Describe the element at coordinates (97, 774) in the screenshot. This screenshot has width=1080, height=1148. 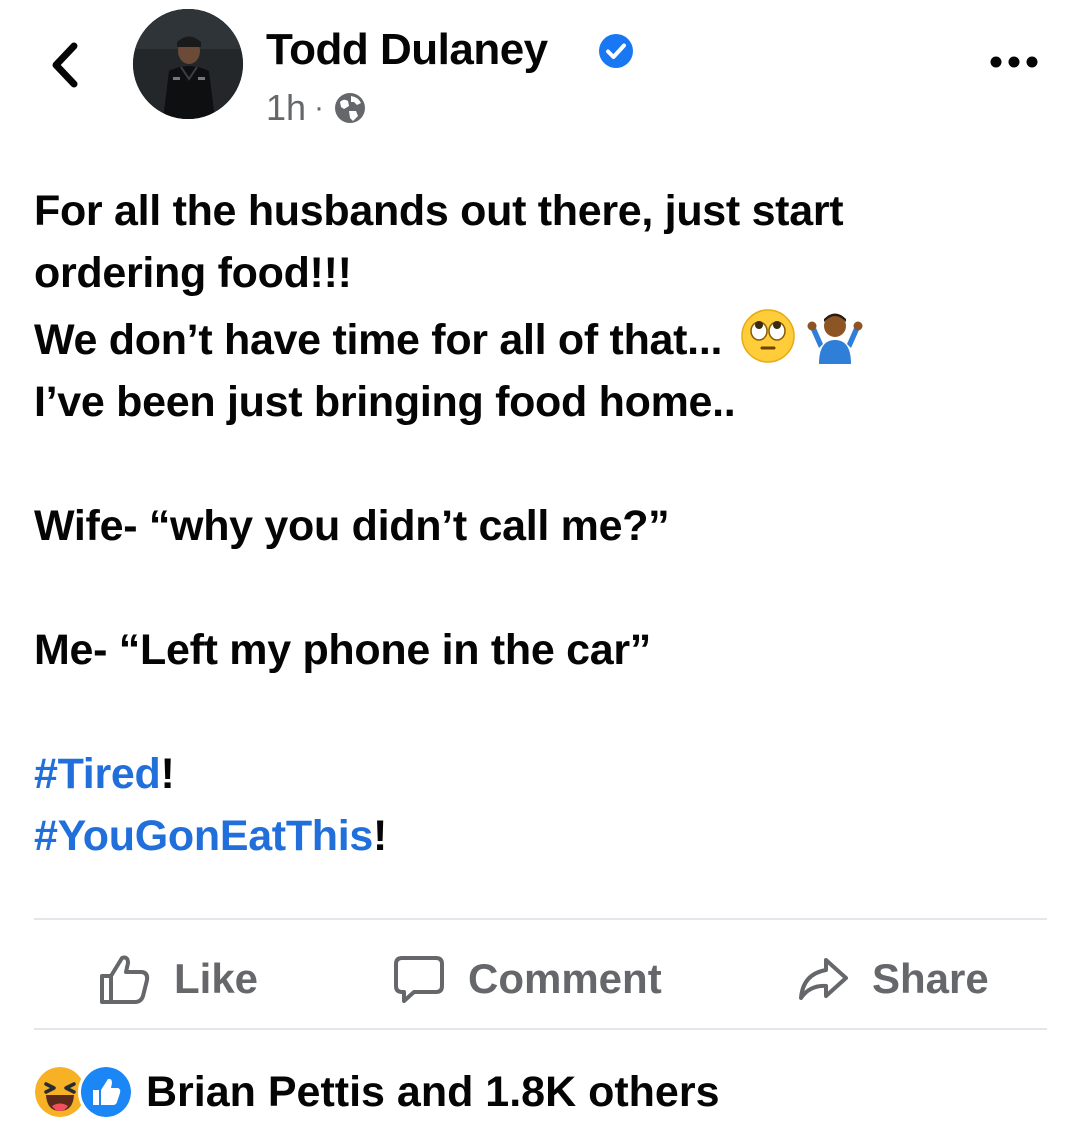
I see `hashtag-link: #Tired` at that location.